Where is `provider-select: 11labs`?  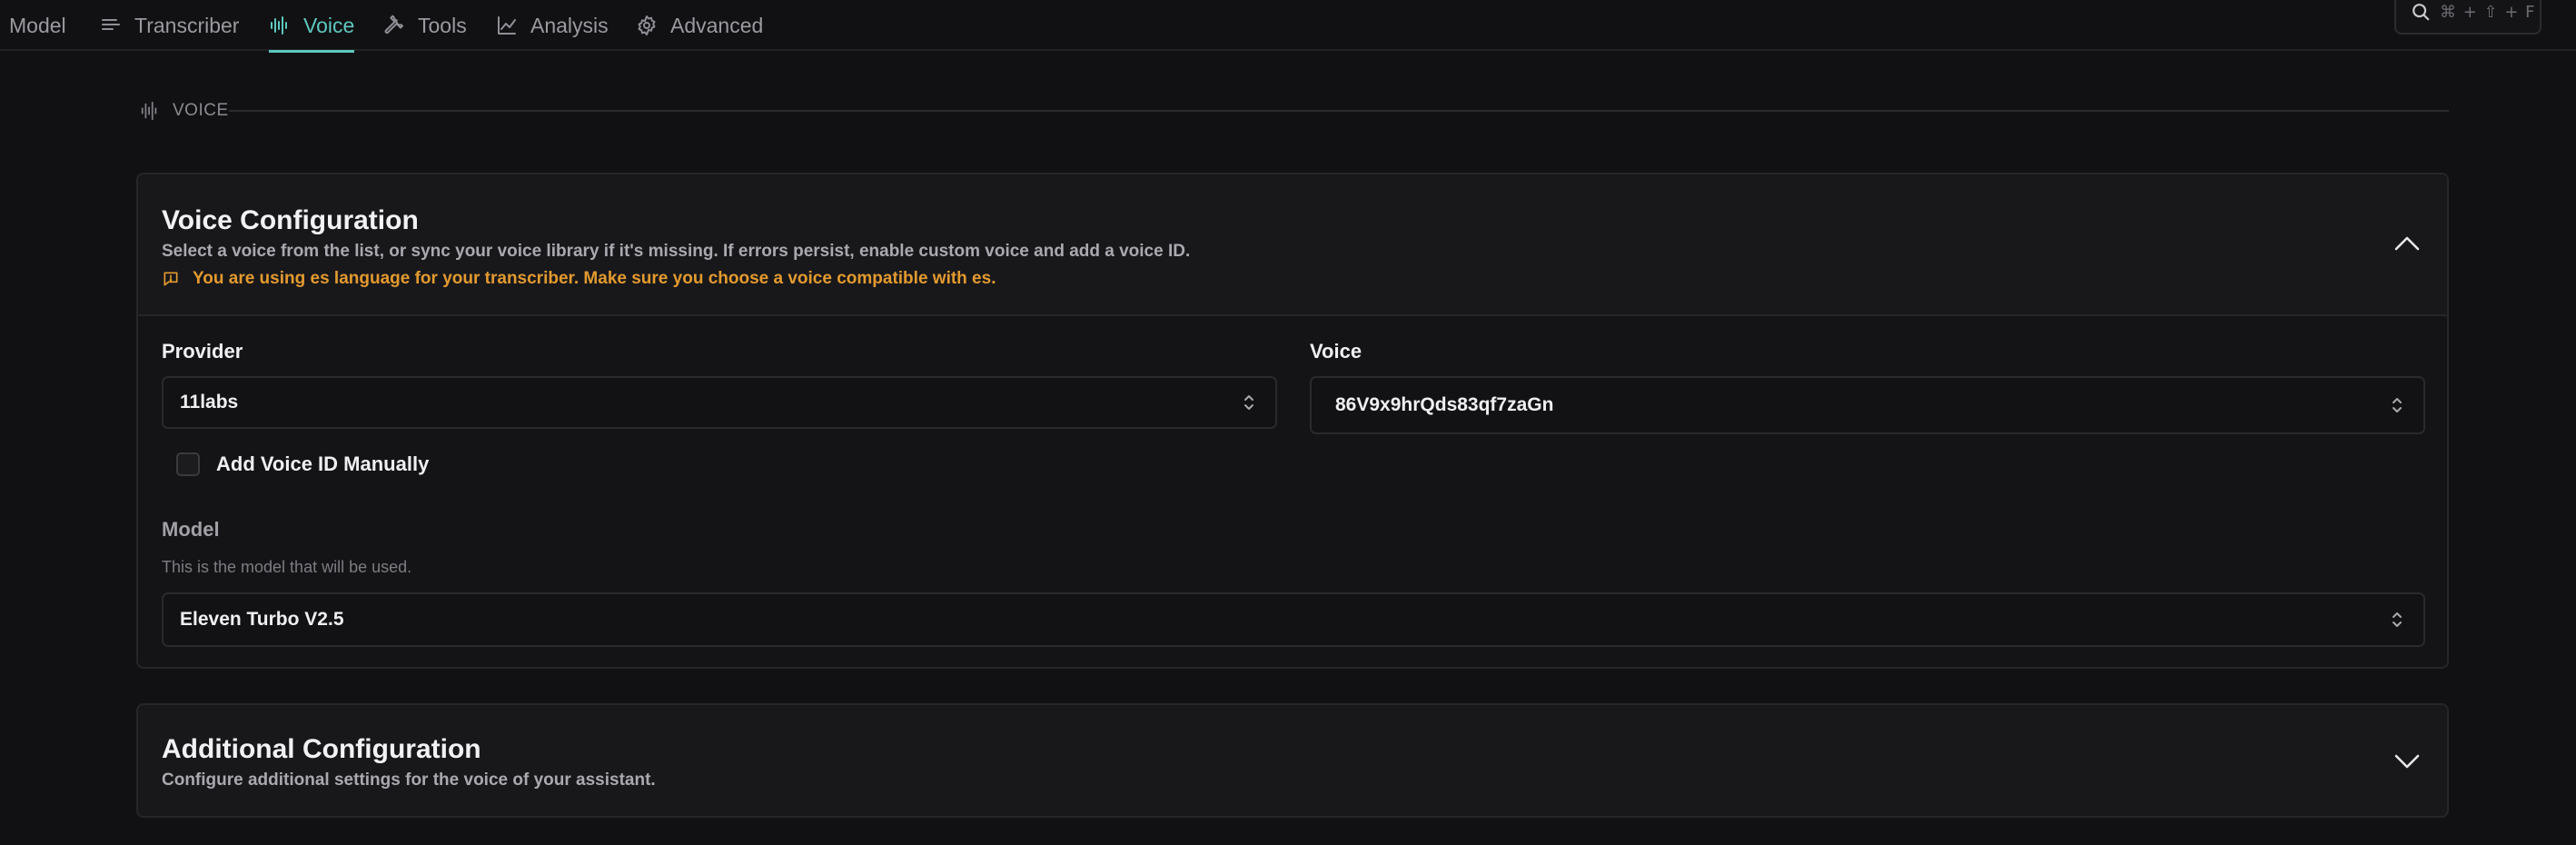 provider-select: 11labs is located at coordinates (719, 402).